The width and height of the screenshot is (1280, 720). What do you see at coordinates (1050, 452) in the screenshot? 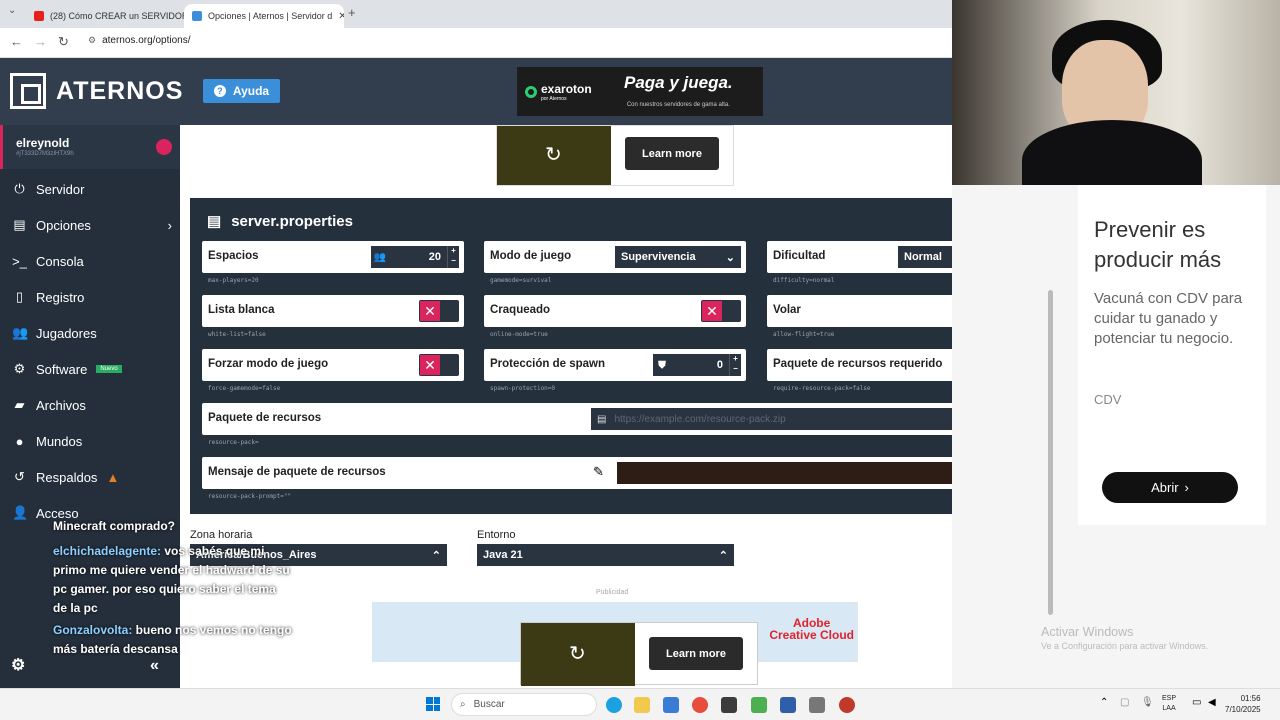
I see `page-scrollbar` at bounding box center [1050, 452].